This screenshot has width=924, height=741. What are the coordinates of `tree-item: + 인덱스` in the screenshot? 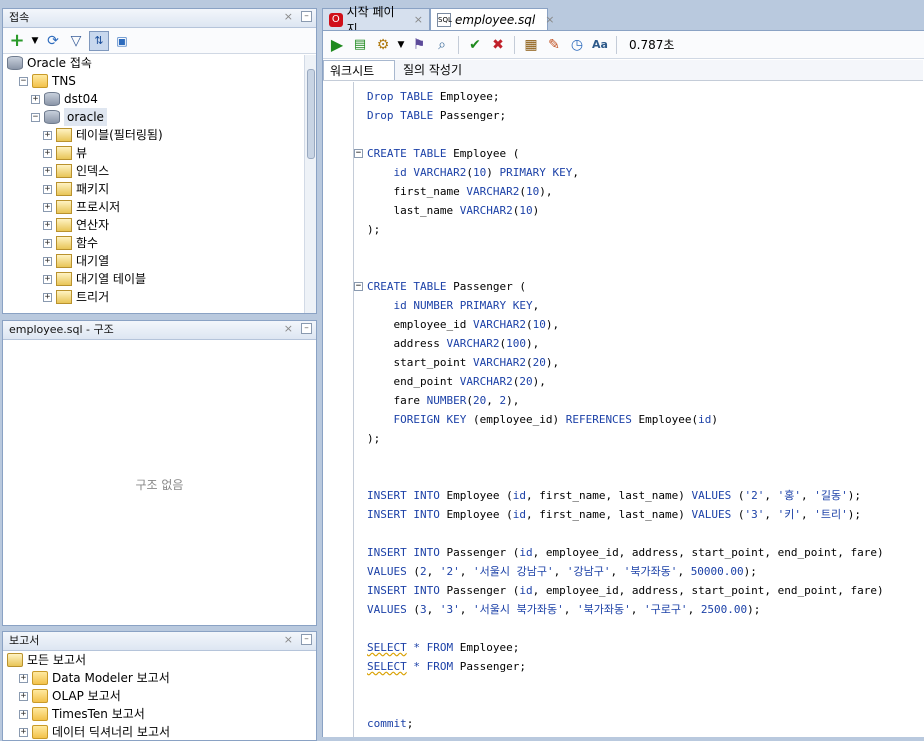 It's located at (76, 171).